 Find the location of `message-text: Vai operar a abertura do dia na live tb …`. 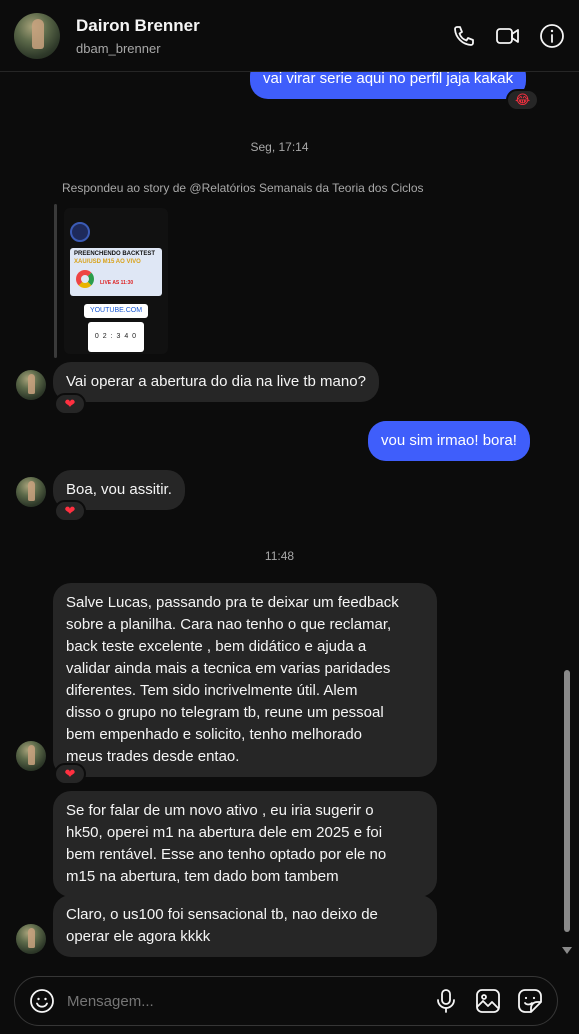

message-text: Vai operar a abertura do dia na live tb … is located at coordinates (216, 381).